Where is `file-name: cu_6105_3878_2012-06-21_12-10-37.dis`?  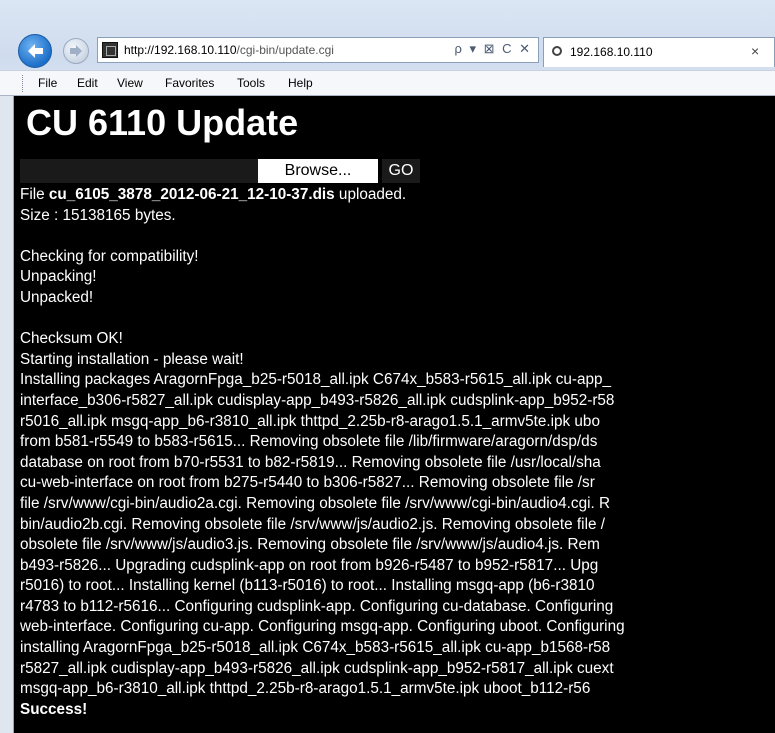 file-name: cu_6105_3878_2012-06-21_12-10-37.dis is located at coordinates (191, 194).